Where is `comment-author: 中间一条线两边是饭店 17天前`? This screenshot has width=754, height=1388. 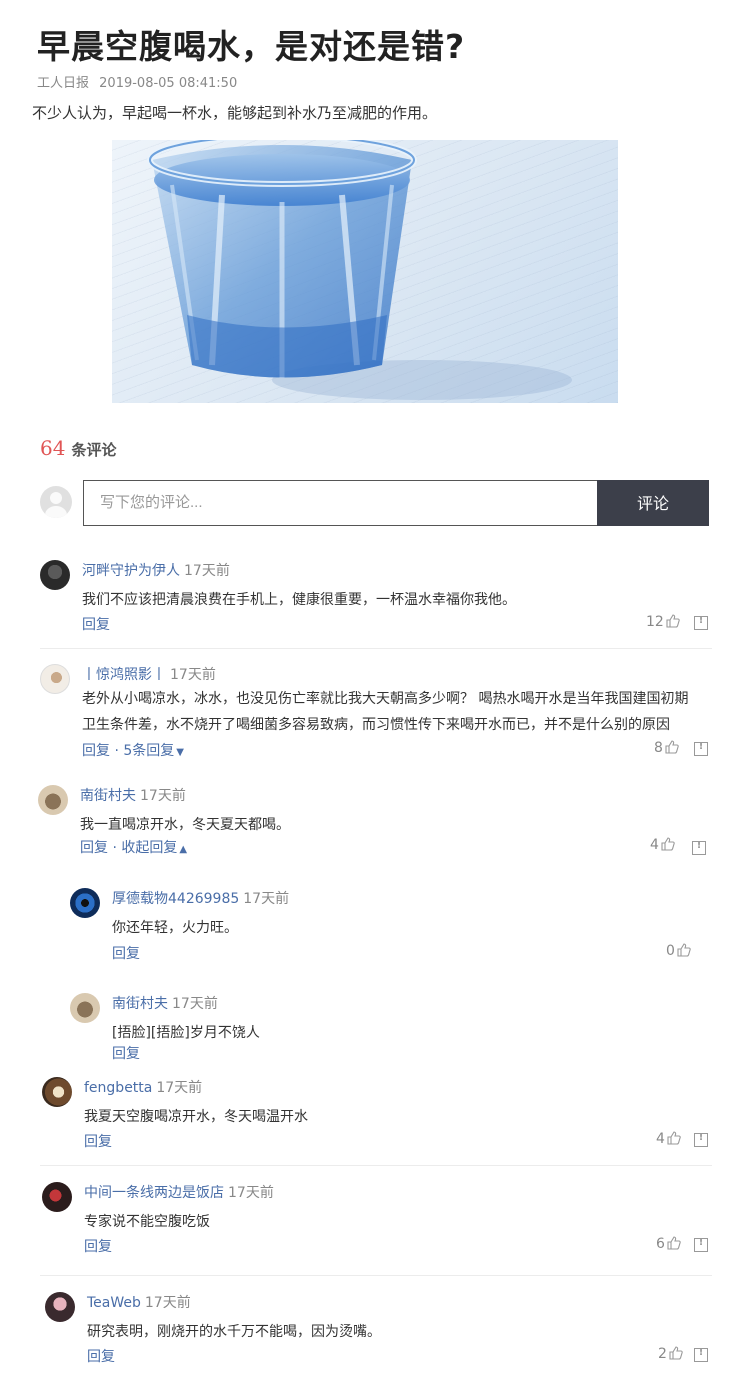
comment-author: 中间一条线两边是饭店 17天前 is located at coordinates (179, 1192).